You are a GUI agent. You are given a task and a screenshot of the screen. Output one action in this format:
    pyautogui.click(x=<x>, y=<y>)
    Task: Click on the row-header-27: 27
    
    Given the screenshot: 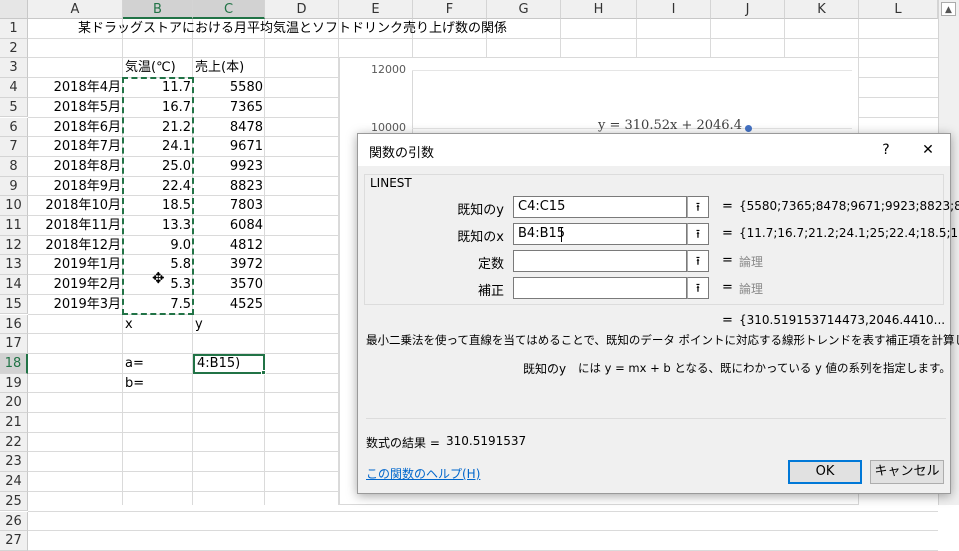 What is the action you would take?
    pyautogui.click(x=14, y=541)
    